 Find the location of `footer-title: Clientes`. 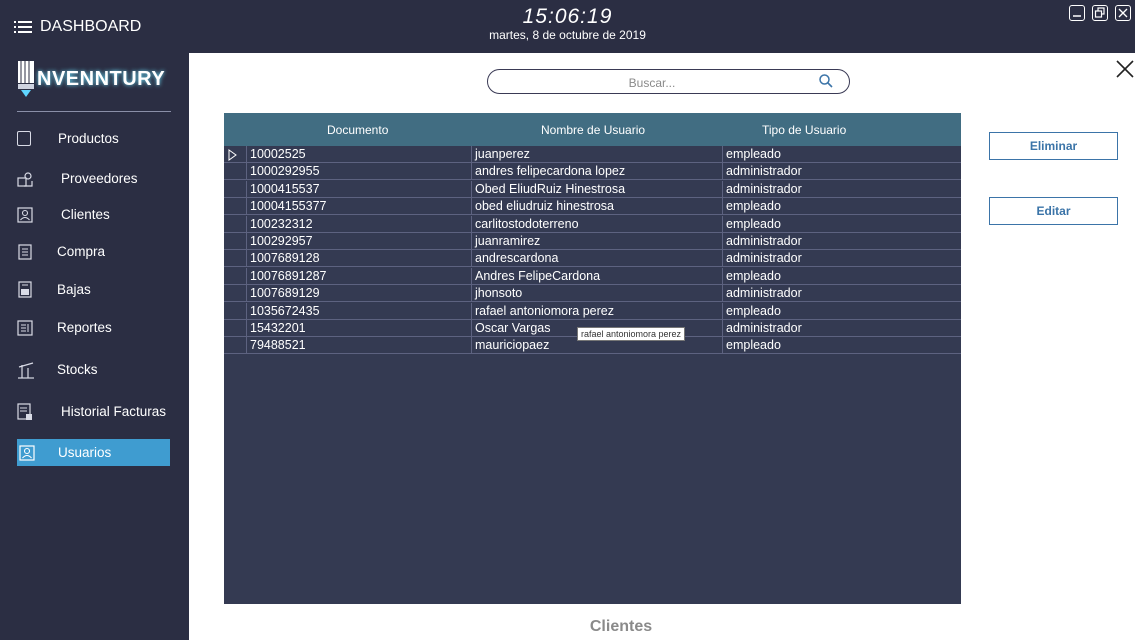

footer-title: Clientes is located at coordinates (621, 626).